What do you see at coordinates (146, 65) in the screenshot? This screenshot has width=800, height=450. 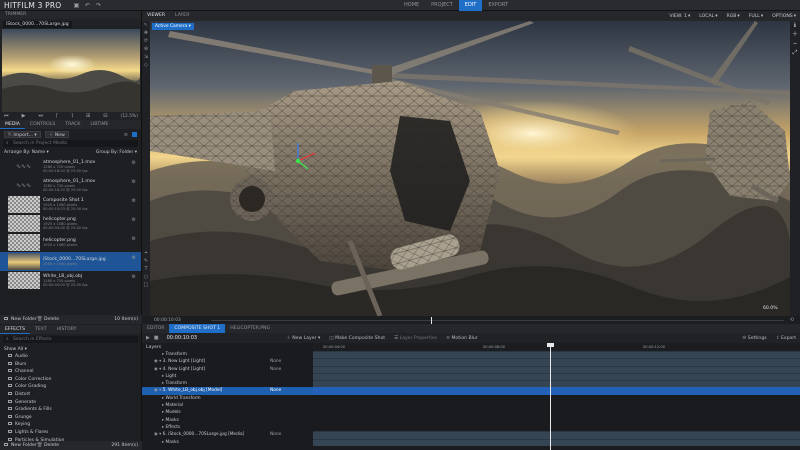 I see `mask-tool-icon: ◇` at bounding box center [146, 65].